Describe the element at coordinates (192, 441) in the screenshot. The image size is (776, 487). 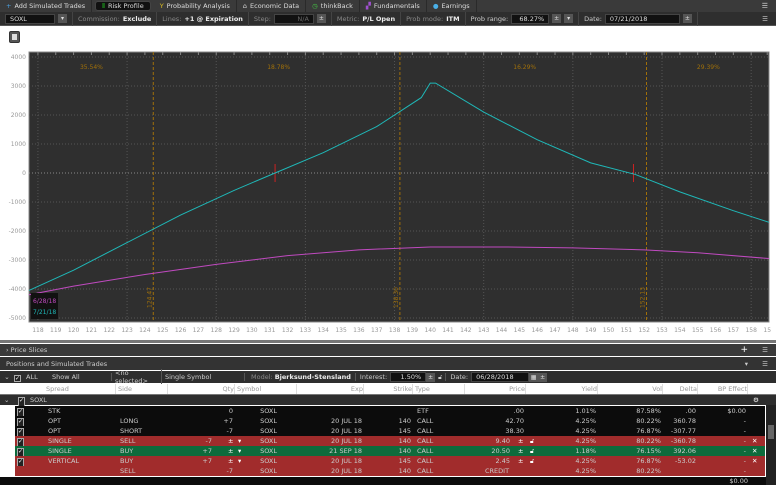
I see `cell-qty: -7` at that location.